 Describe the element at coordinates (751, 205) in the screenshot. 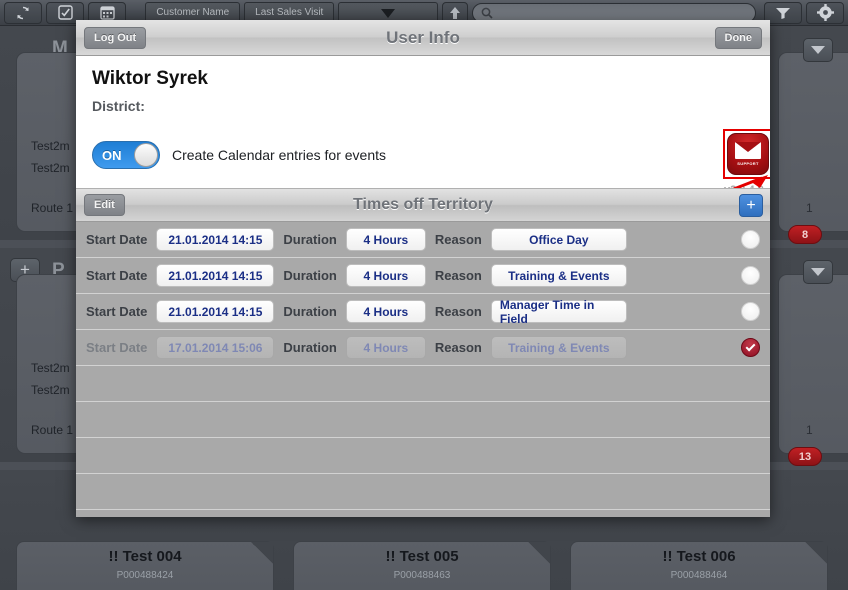

I see `add-time-off-button: +` at that location.